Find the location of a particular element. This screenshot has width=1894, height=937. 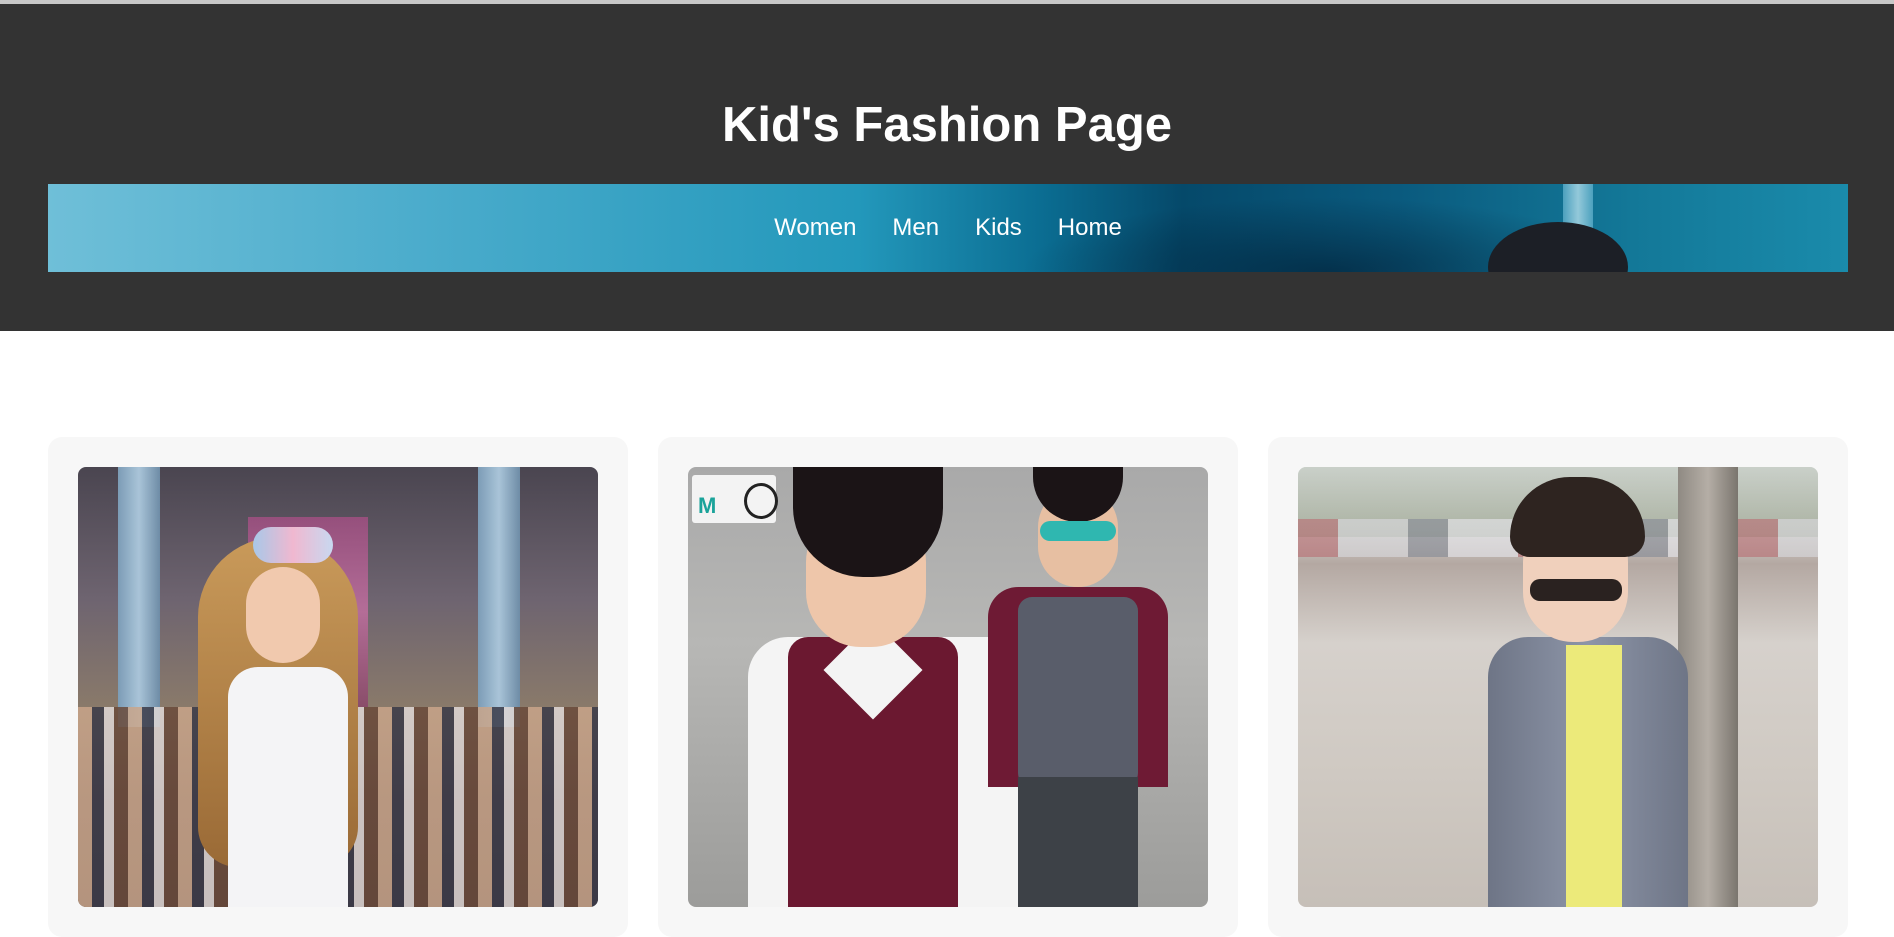

girl-runway-photo is located at coordinates (338, 687).